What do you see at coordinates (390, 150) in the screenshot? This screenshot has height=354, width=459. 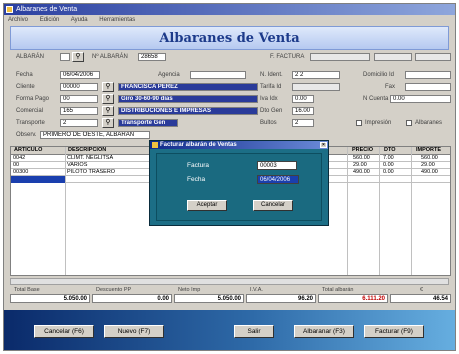 I see `col-dto: DTO` at bounding box center [390, 150].